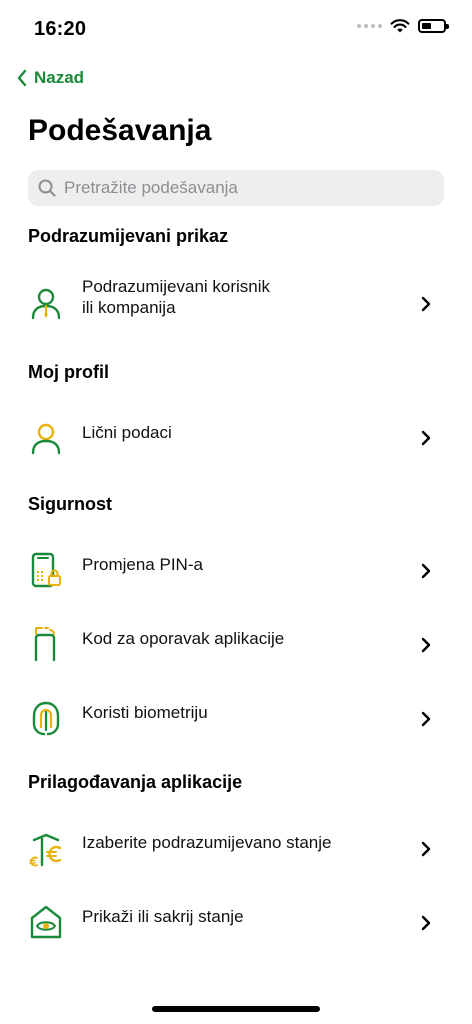  Describe the element at coordinates (145, 712) in the screenshot. I see `settings-item-label: Koristi biometriju` at that location.